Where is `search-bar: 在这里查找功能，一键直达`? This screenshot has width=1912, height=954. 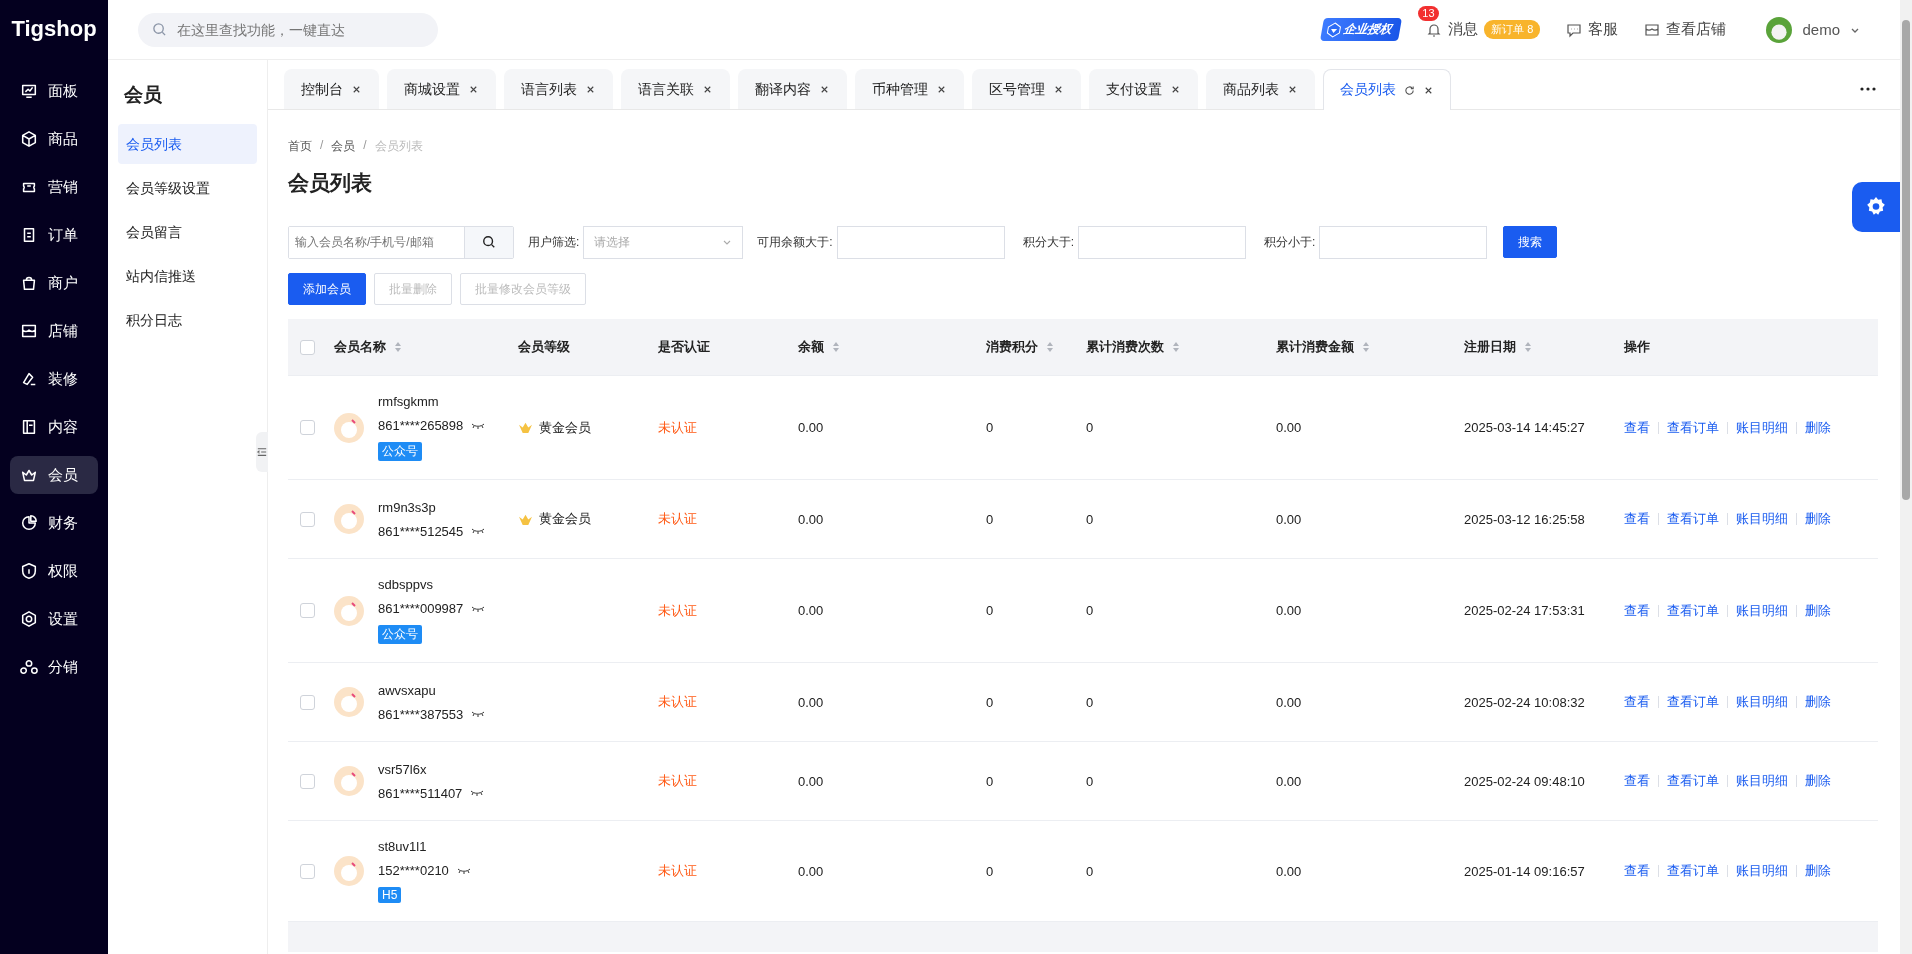 search-bar: 在这里查找功能，一键直达 is located at coordinates (288, 29).